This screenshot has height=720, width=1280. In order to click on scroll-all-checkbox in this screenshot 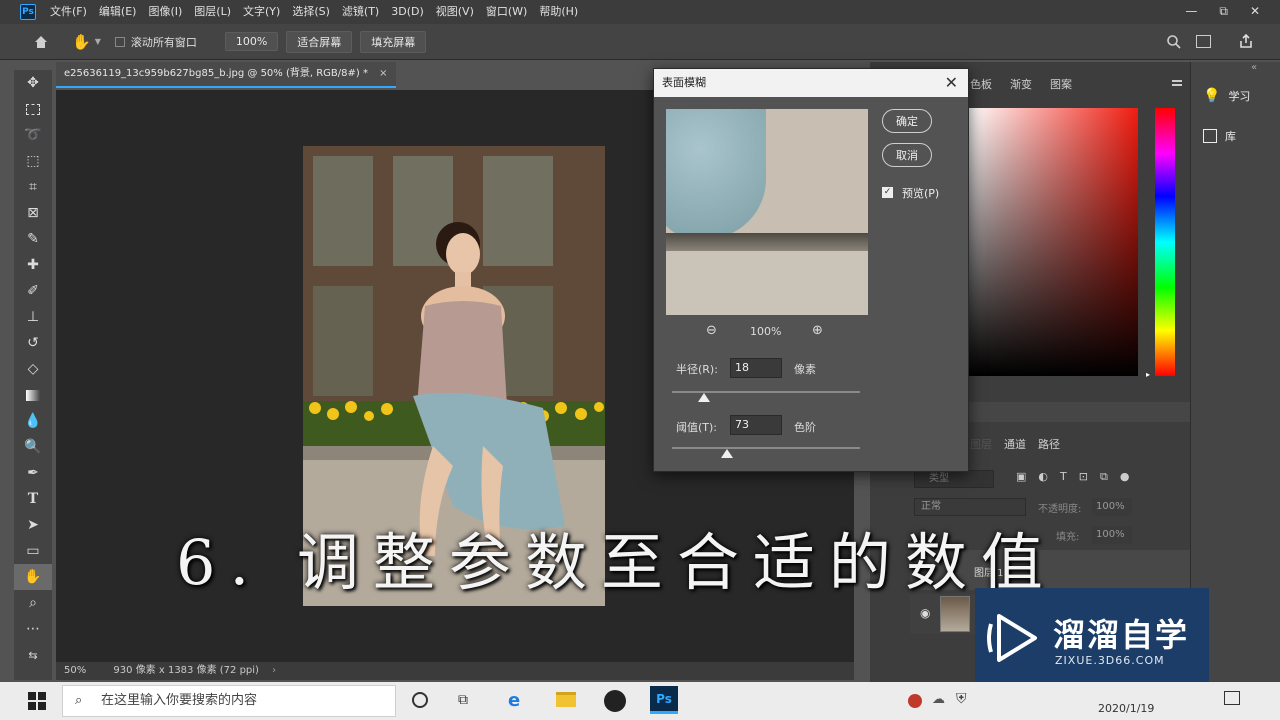, I will do `click(119, 41)`.